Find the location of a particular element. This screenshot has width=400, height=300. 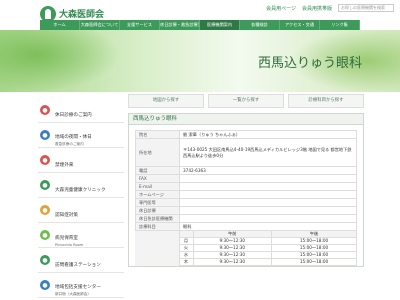

table-row: FAX is located at coordinates (246, 178).